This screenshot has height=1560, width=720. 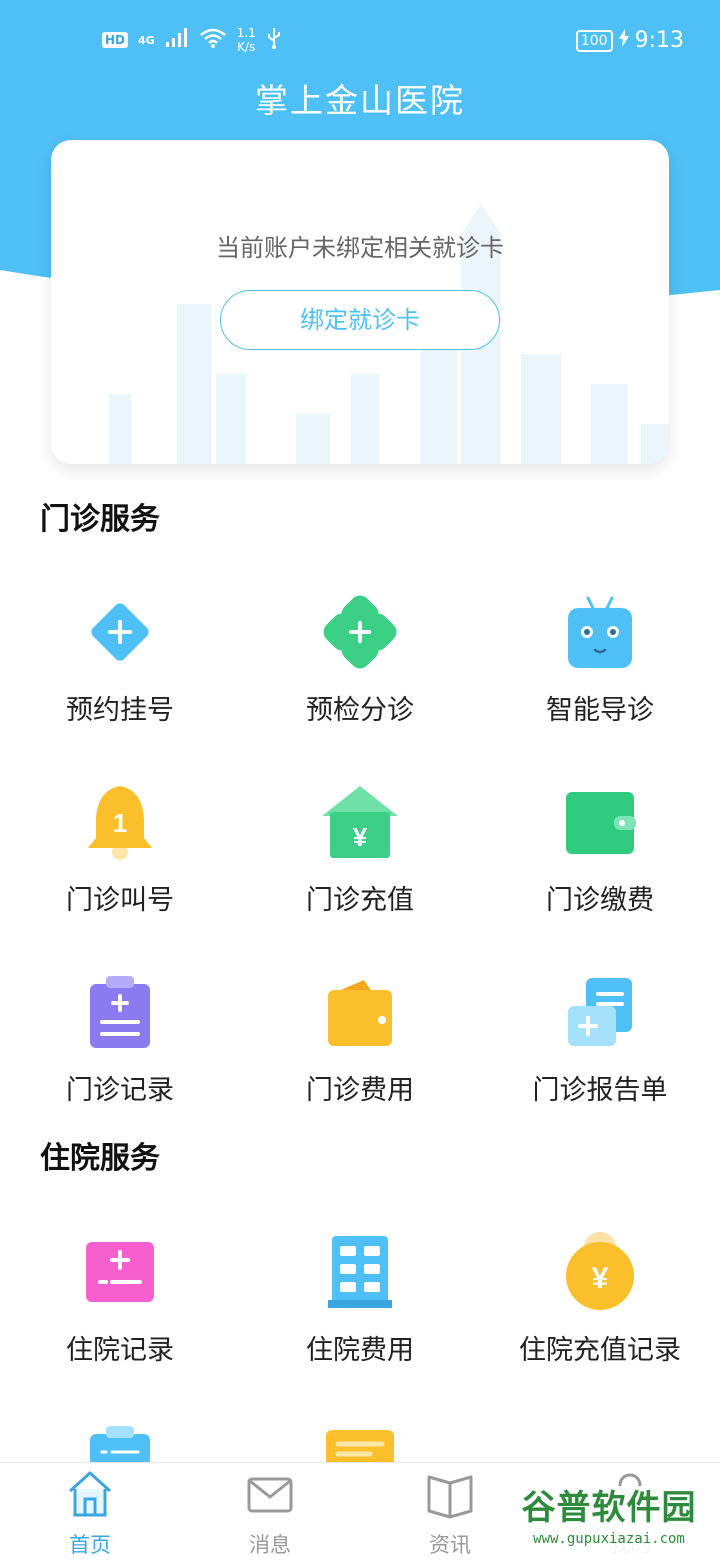 I want to click on service-label: 门诊叫号, so click(x=120, y=900).